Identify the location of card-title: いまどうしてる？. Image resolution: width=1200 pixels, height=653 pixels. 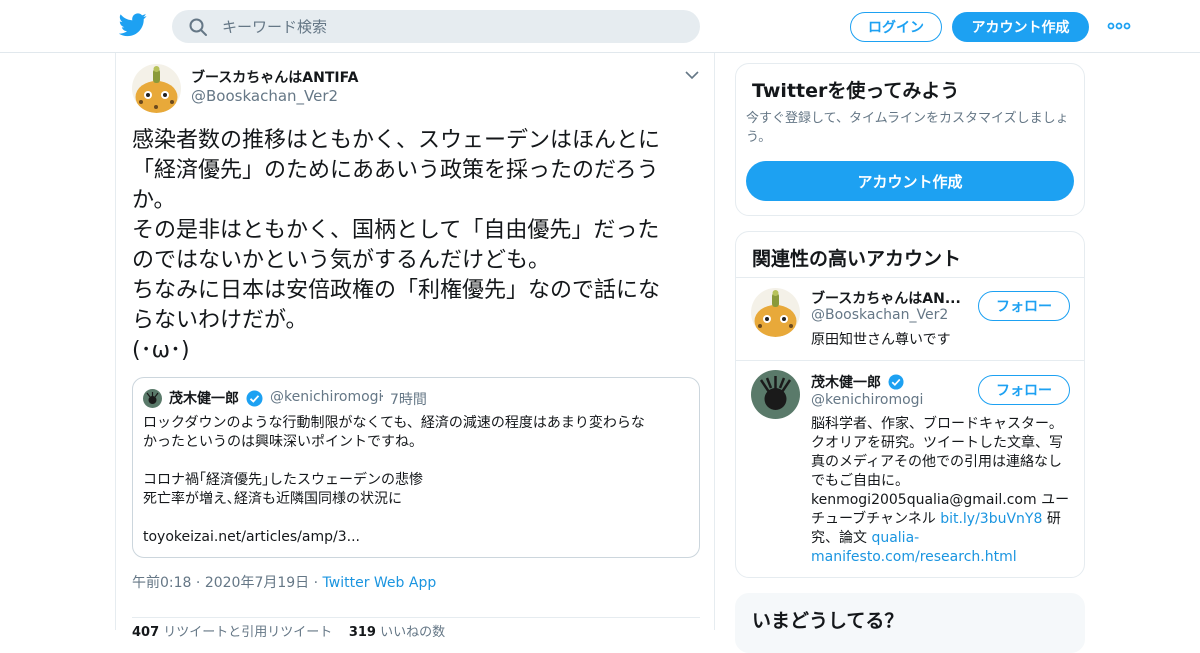
(828, 621).